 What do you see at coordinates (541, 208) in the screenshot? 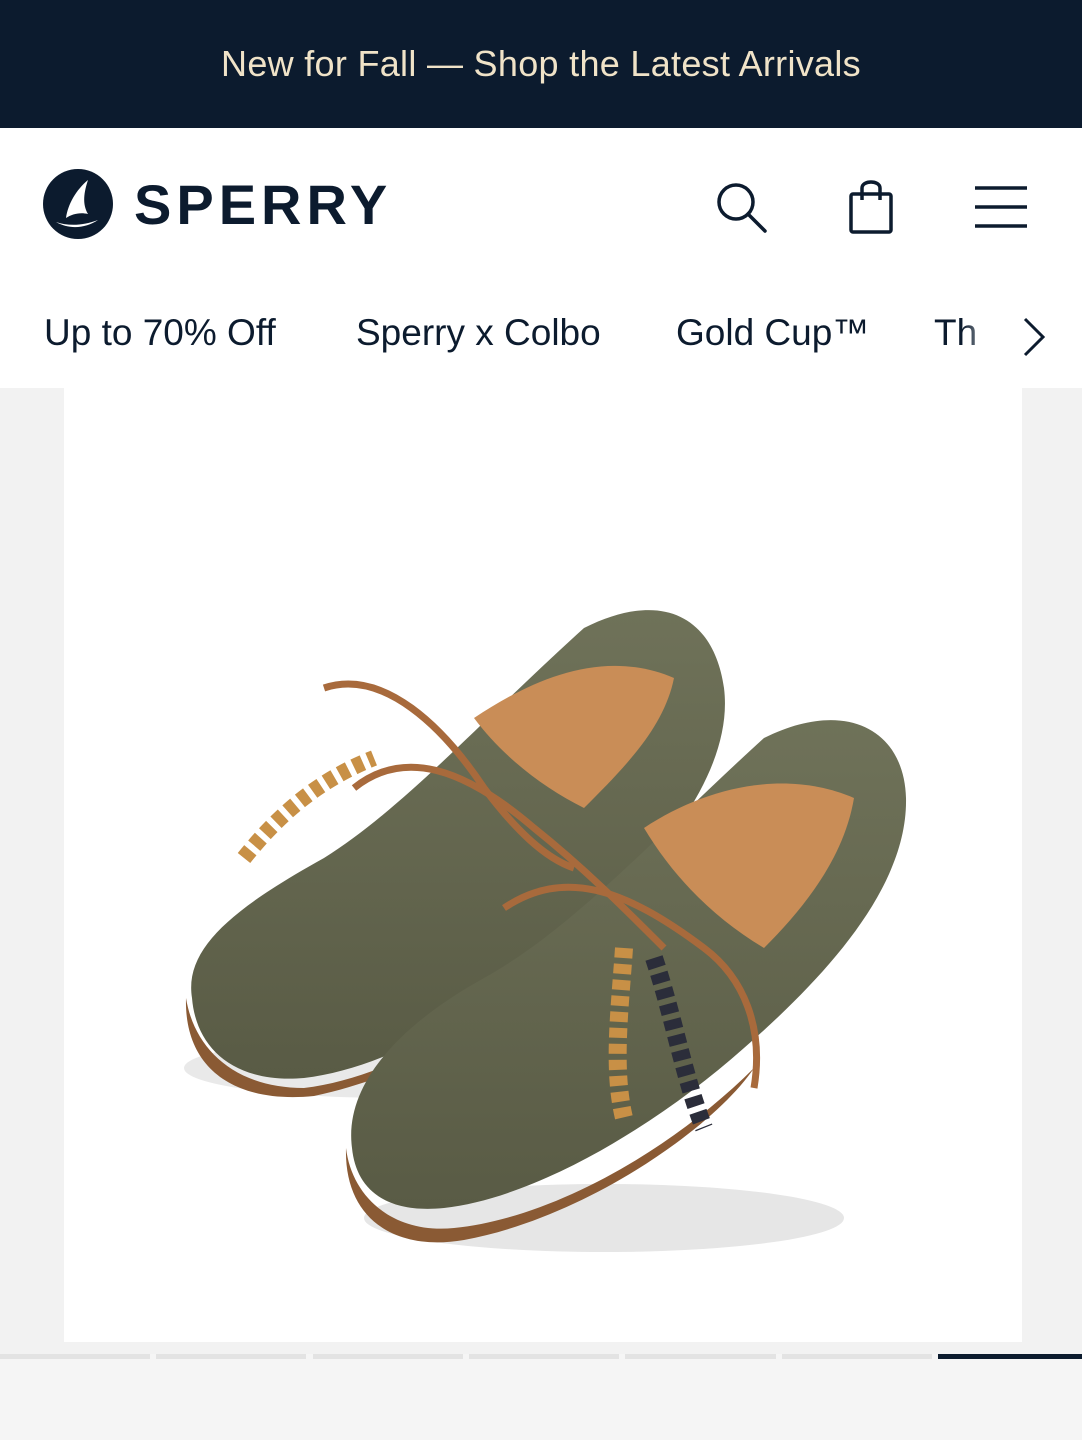
I see `site-header: SPERRY` at bounding box center [541, 208].